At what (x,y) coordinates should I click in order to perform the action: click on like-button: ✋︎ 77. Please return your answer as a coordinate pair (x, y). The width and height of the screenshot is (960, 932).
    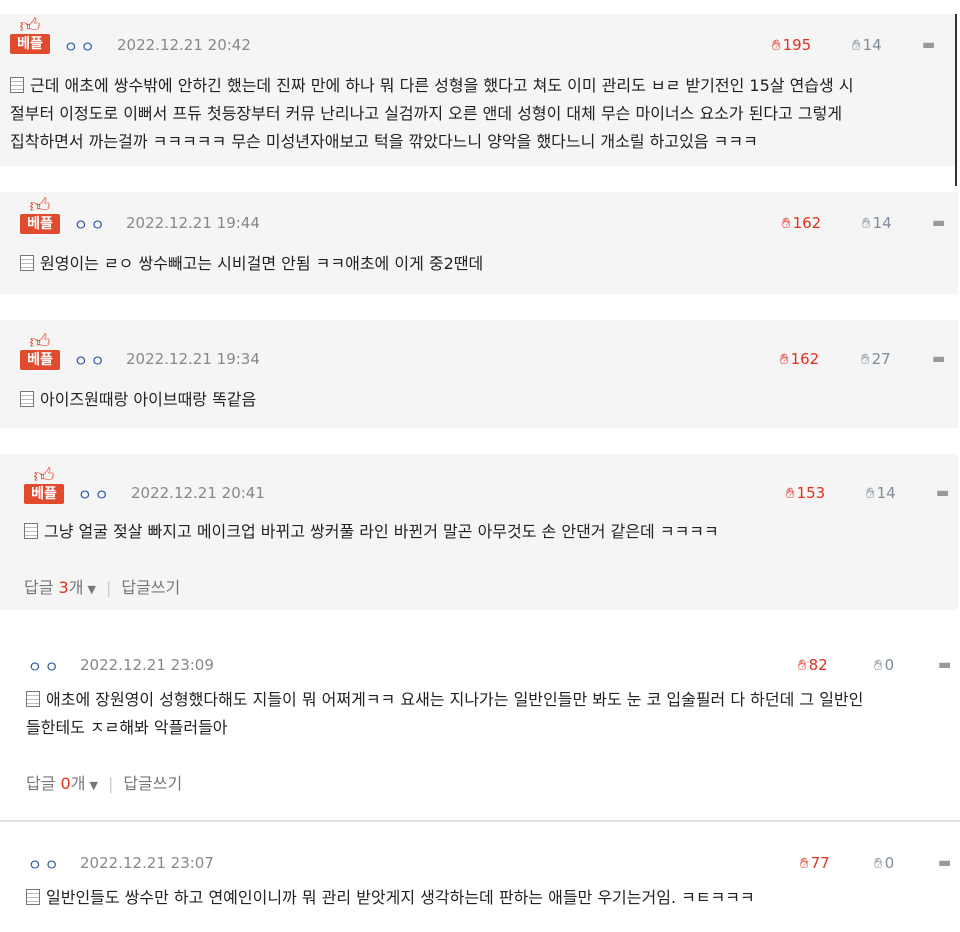
    Looking at the image, I should click on (815, 863).